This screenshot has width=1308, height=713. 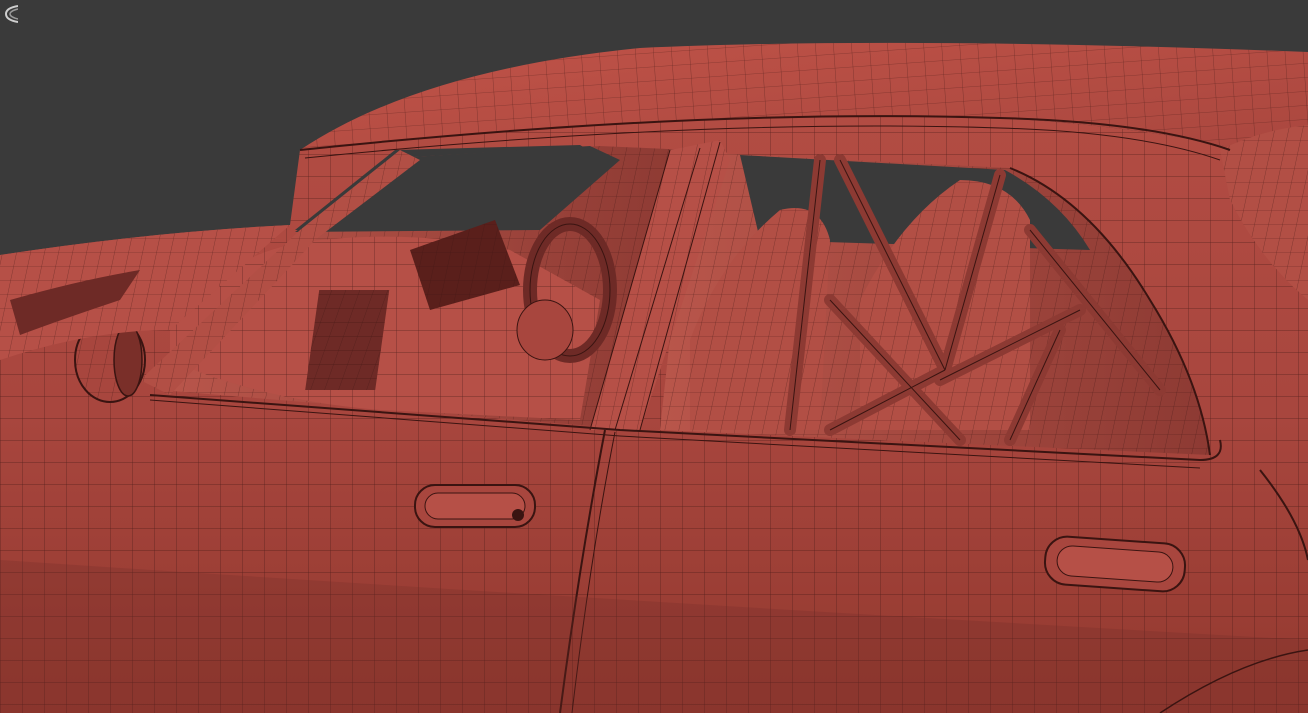 I want to click on front-door-handle, so click(x=475, y=506).